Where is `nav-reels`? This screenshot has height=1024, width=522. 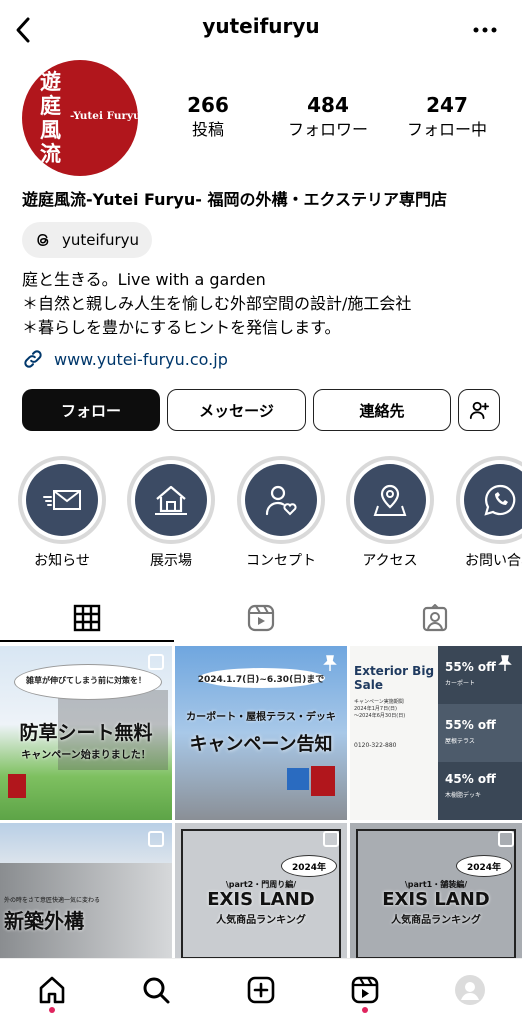 nav-reels is located at coordinates (365, 990).